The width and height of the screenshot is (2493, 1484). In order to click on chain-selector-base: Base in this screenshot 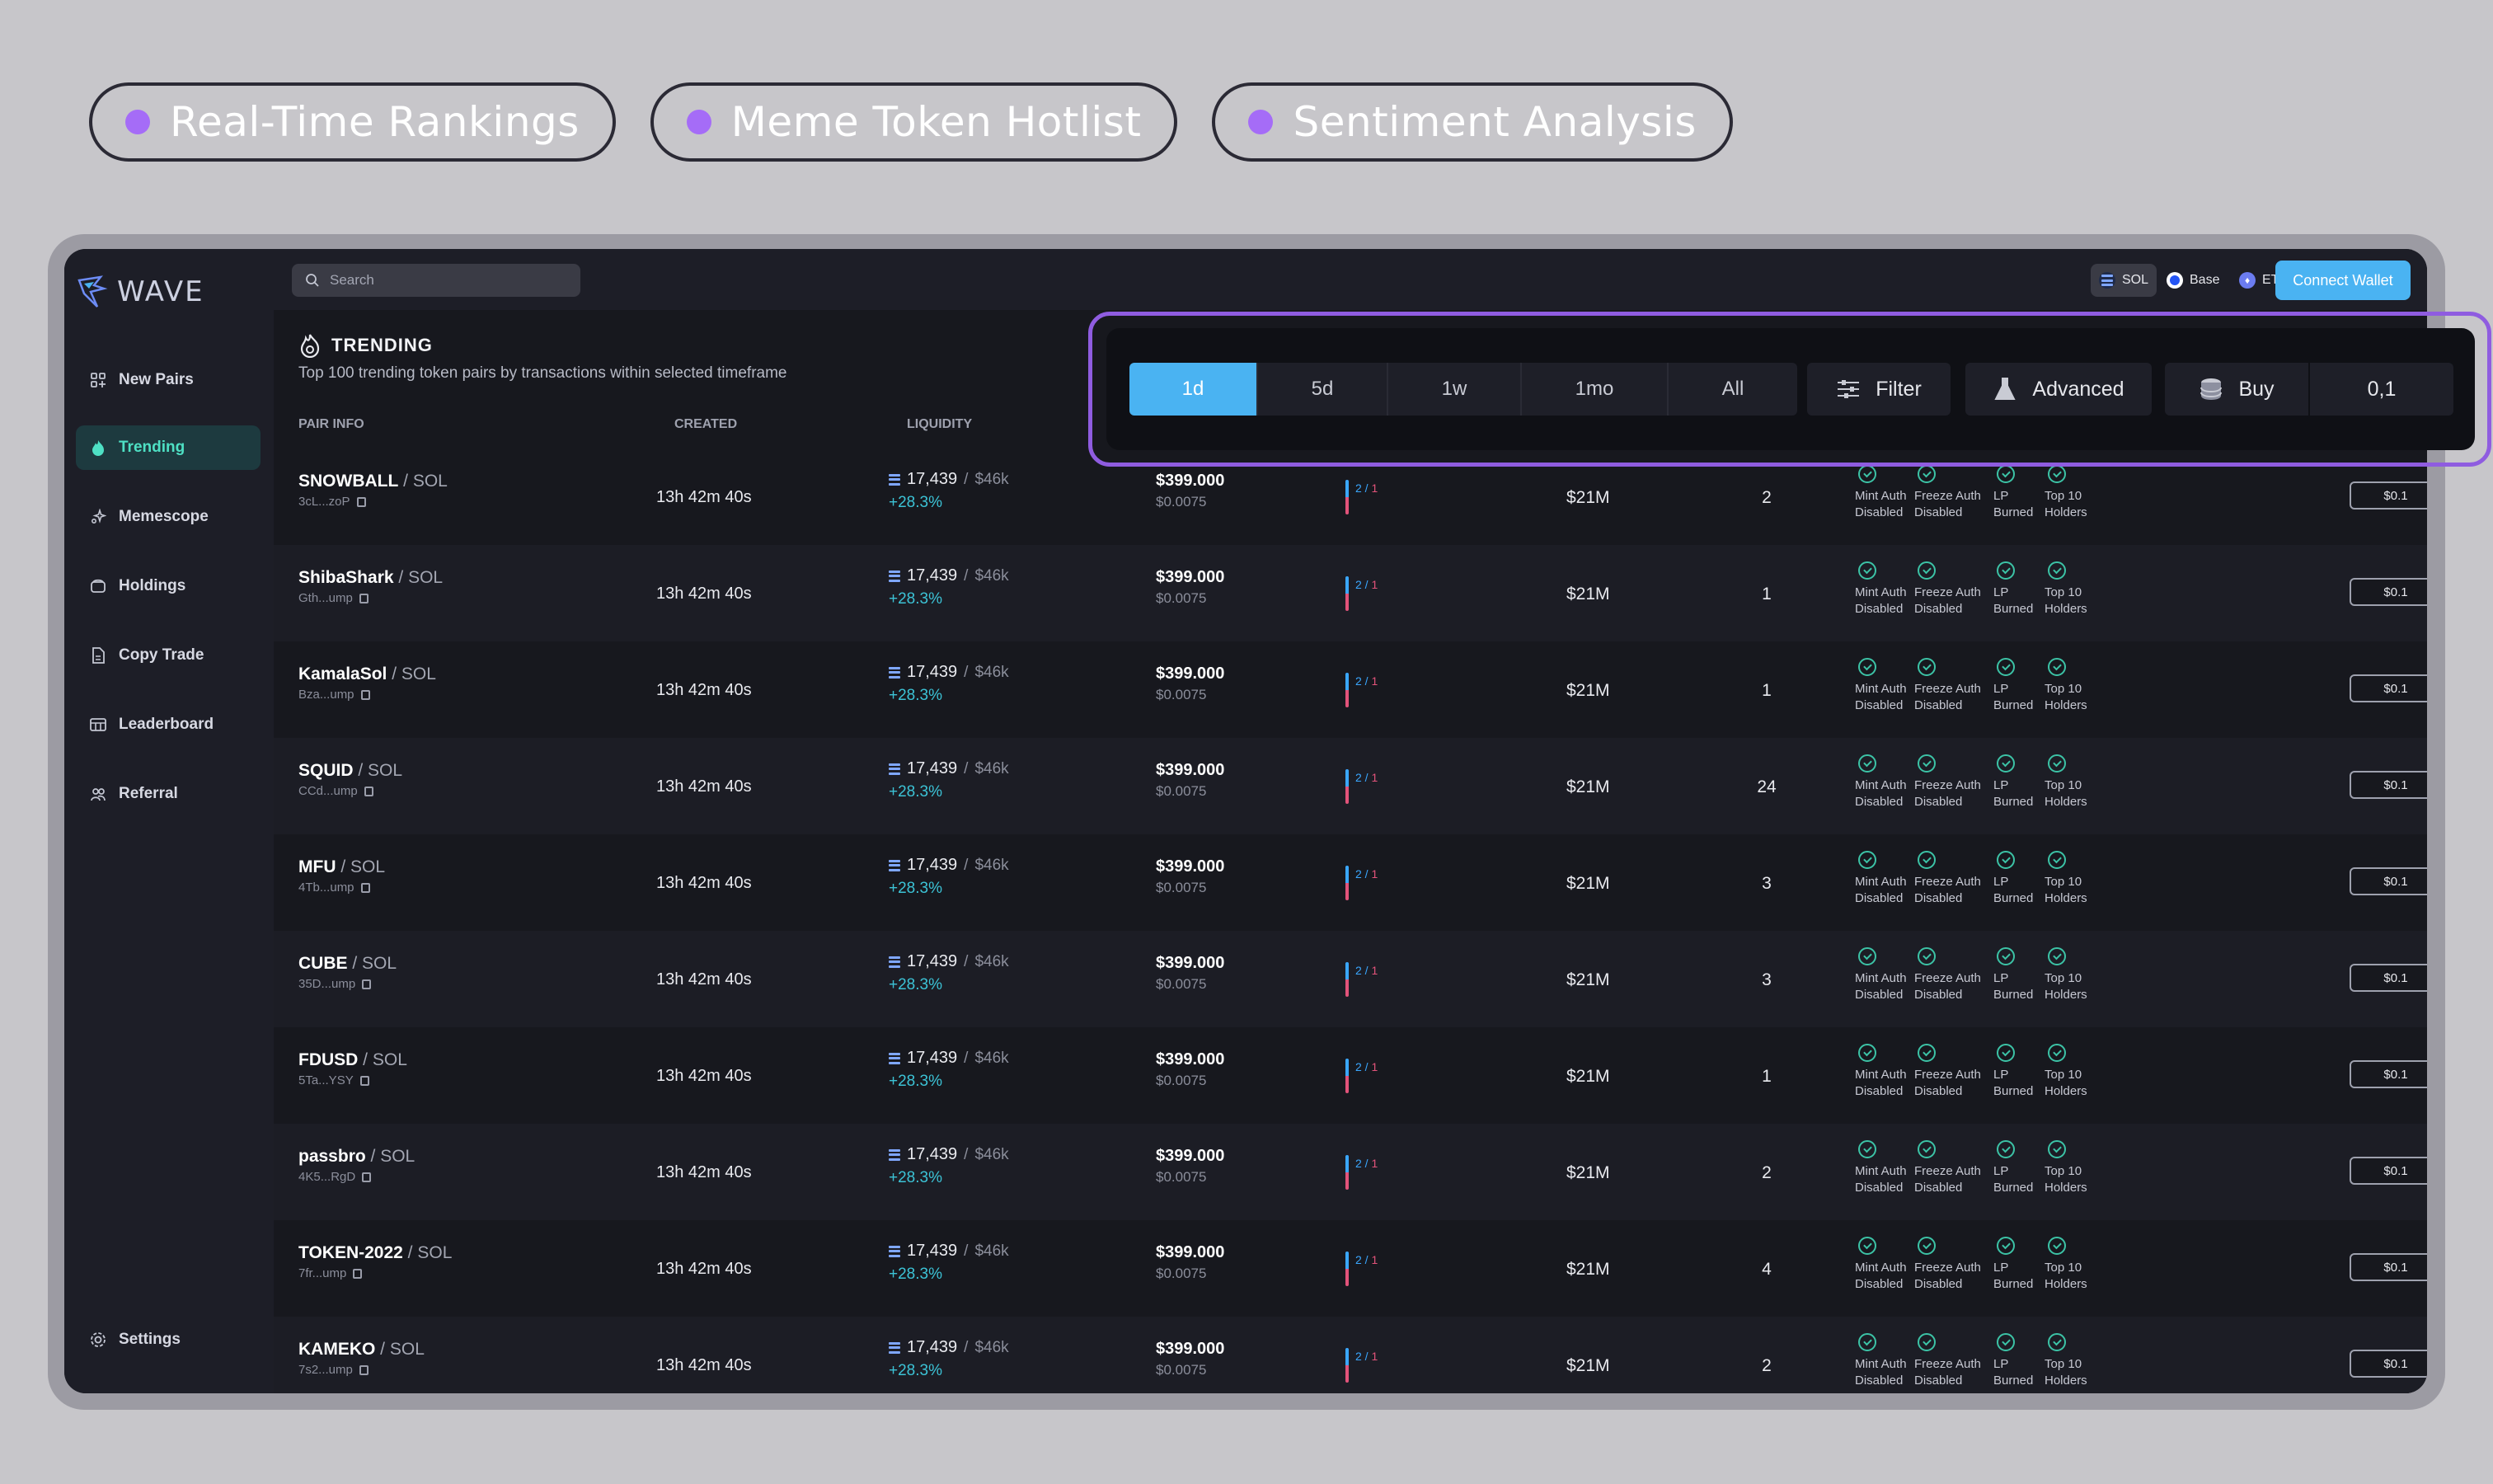, I will do `click(2193, 280)`.